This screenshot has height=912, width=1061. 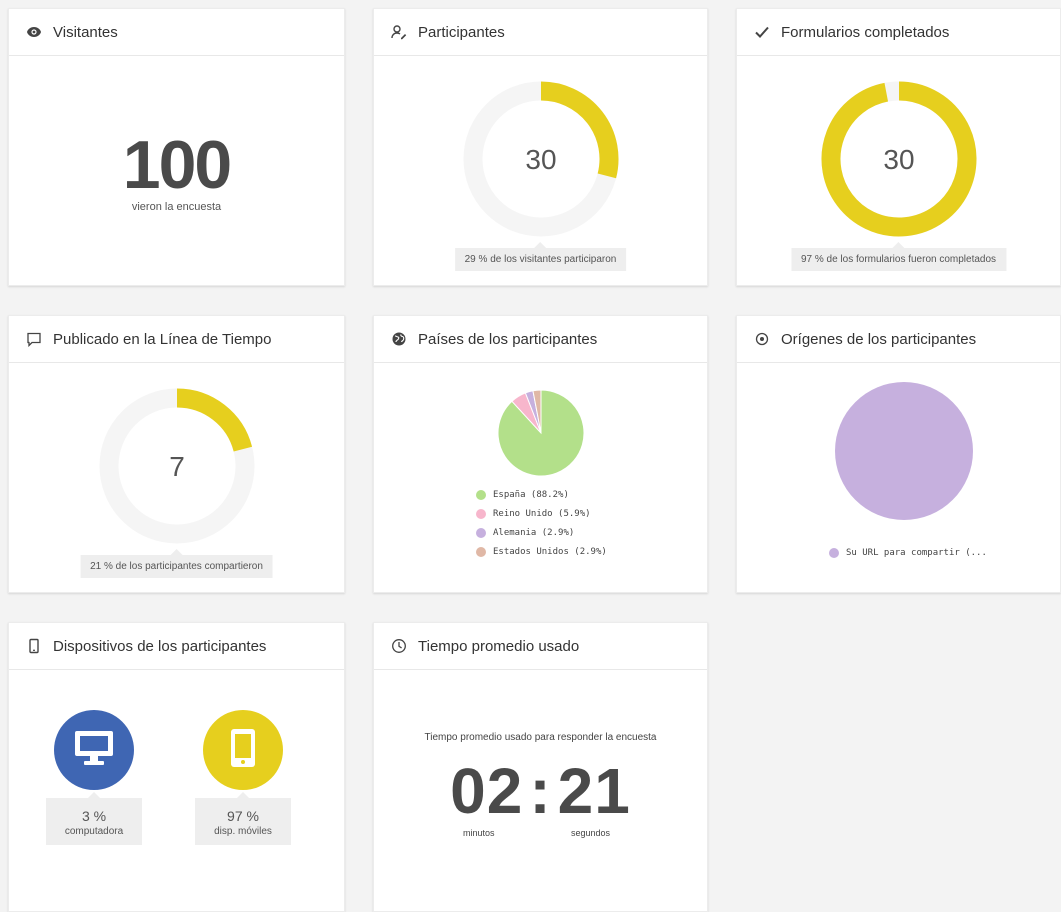 What do you see at coordinates (762, 32) in the screenshot?
I see `check-icon` at bounding box center [762, 32].